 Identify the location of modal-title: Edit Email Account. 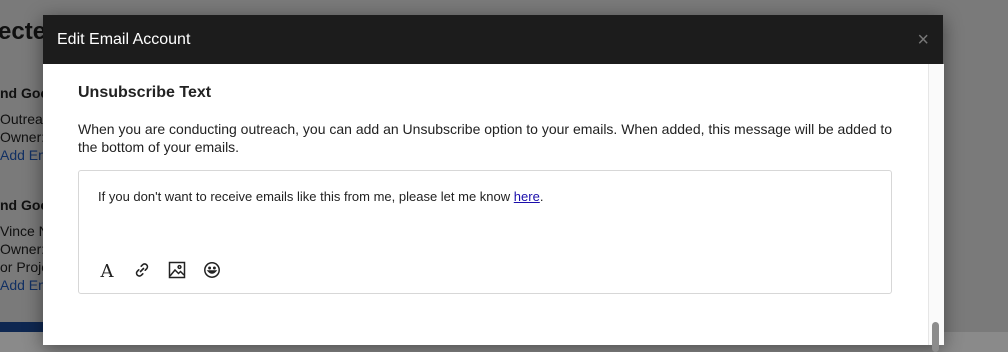
(124, 39).